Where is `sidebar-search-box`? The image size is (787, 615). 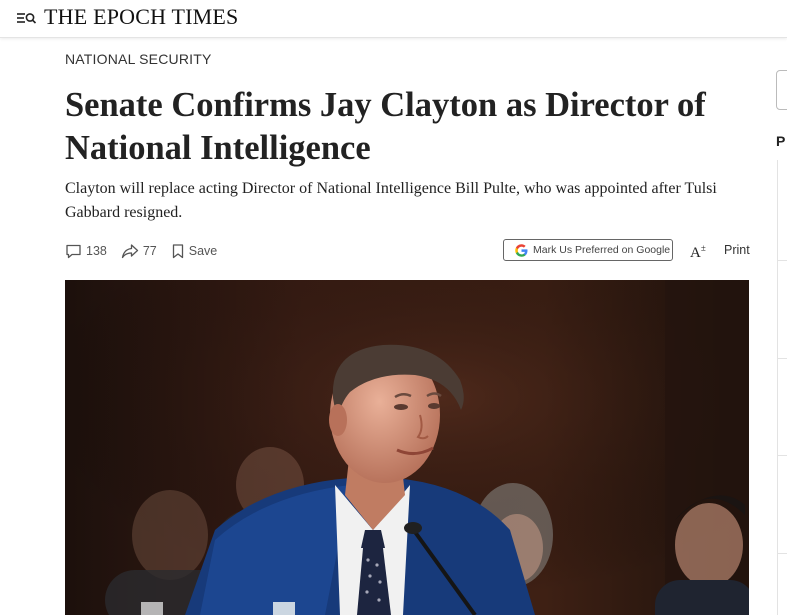 sidebar-search-box is located at coordinates (781, 90).